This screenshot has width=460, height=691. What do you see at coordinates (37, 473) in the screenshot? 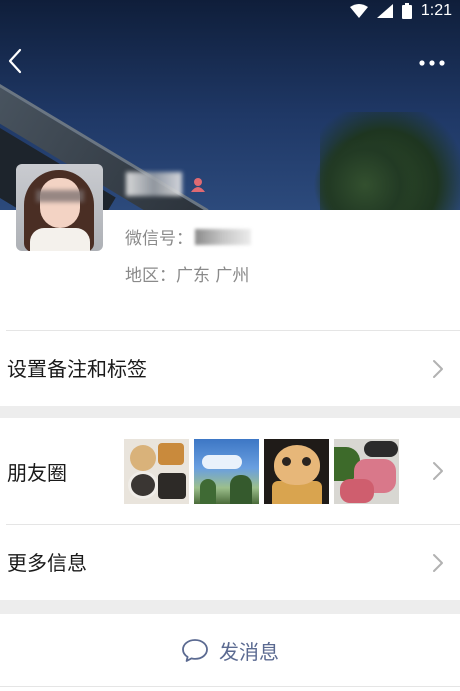
I see `moments-label: 朋友圈` at bounding box center [37, 473].